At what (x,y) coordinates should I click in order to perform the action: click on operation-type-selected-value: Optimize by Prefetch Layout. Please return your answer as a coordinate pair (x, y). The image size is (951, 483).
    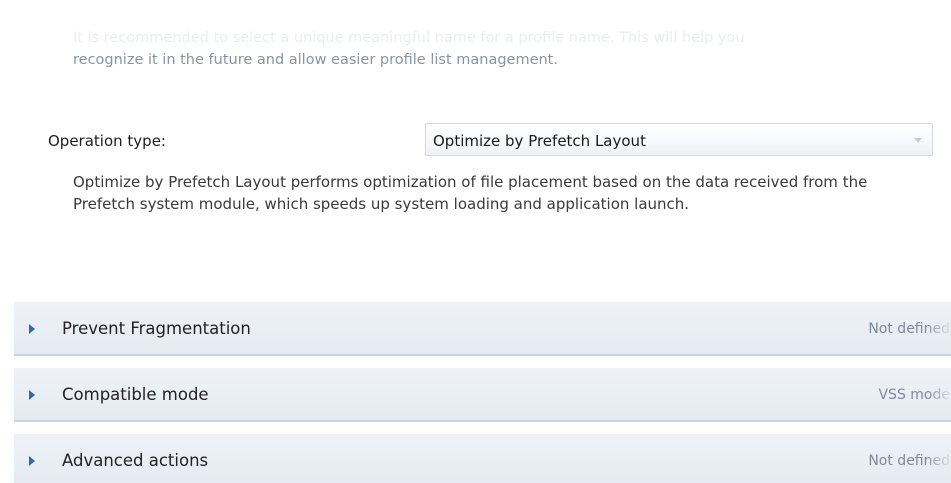
    Looking at the image, I should click on (539, 141).